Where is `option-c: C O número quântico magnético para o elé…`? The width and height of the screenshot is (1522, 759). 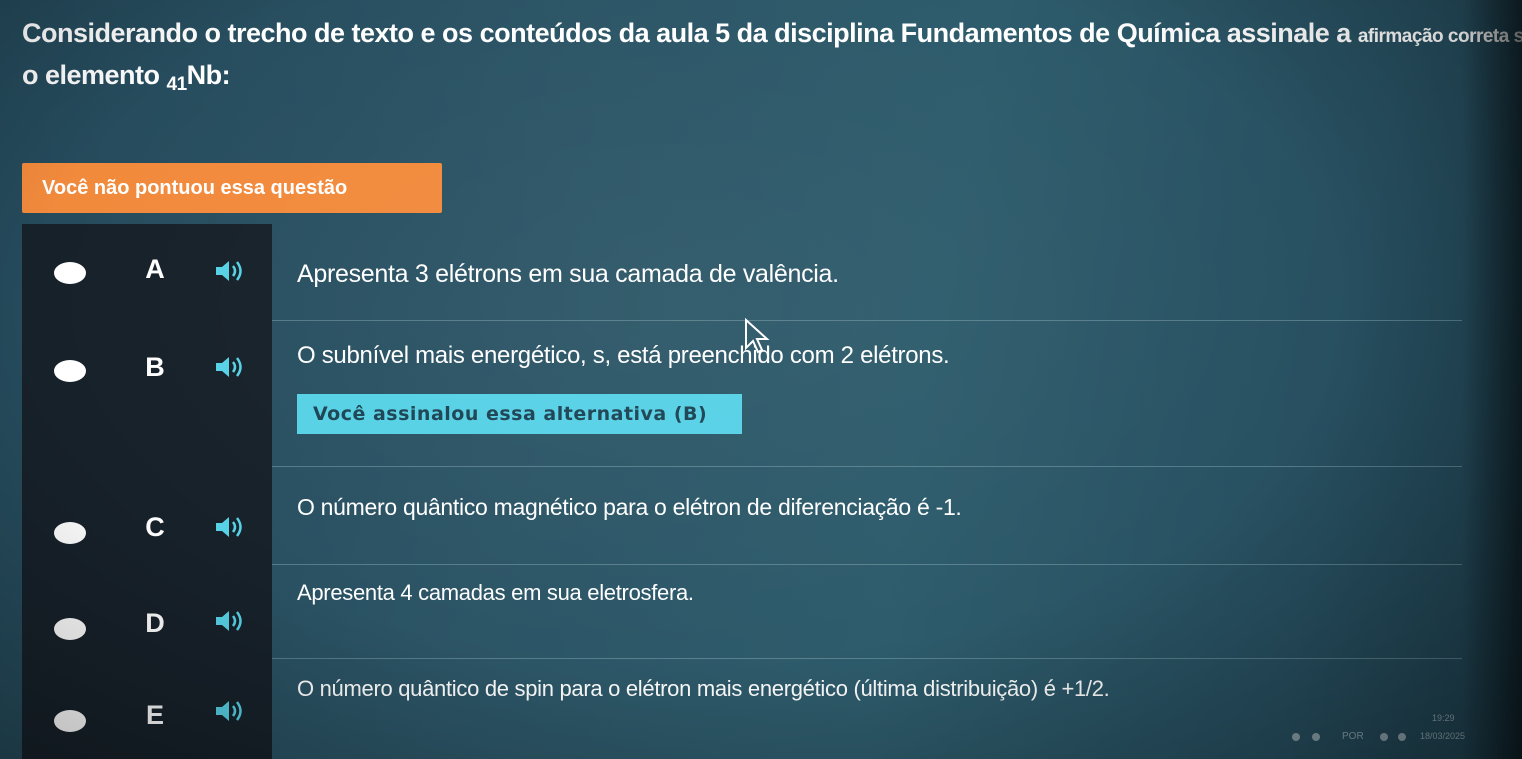 option-c: C O número quântico magnético para o elé… is located at coordinates (742, 520).